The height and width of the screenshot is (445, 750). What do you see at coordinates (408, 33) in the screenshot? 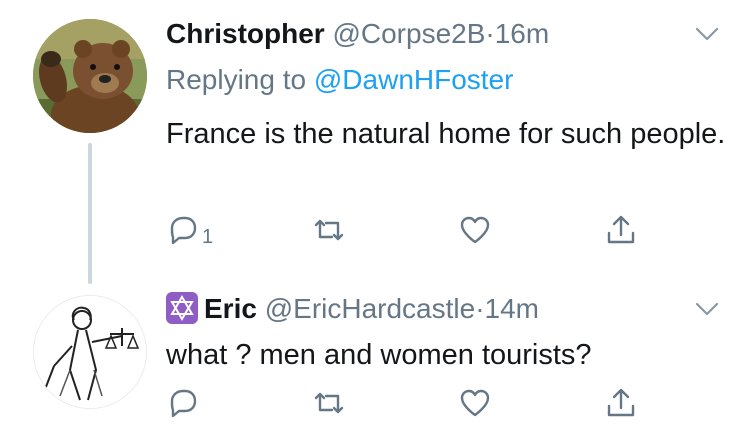
I see `user-handle: @Corpse2B` at bounding box center [408, 33].